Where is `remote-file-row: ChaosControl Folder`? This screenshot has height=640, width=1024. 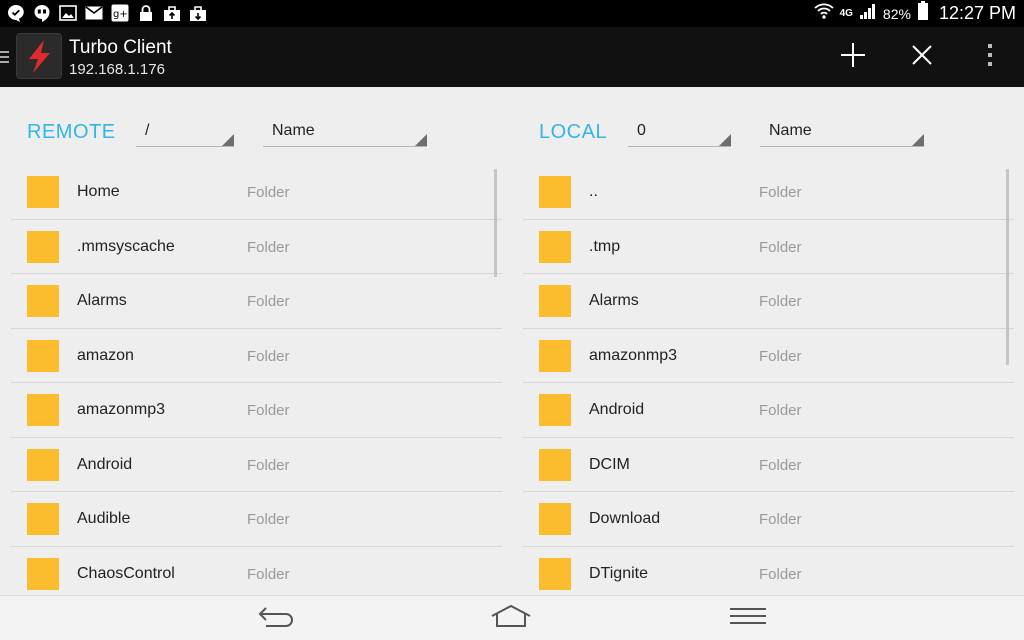
remote-file-row: ChaosControl Folder is located at coordinates (256, 571).